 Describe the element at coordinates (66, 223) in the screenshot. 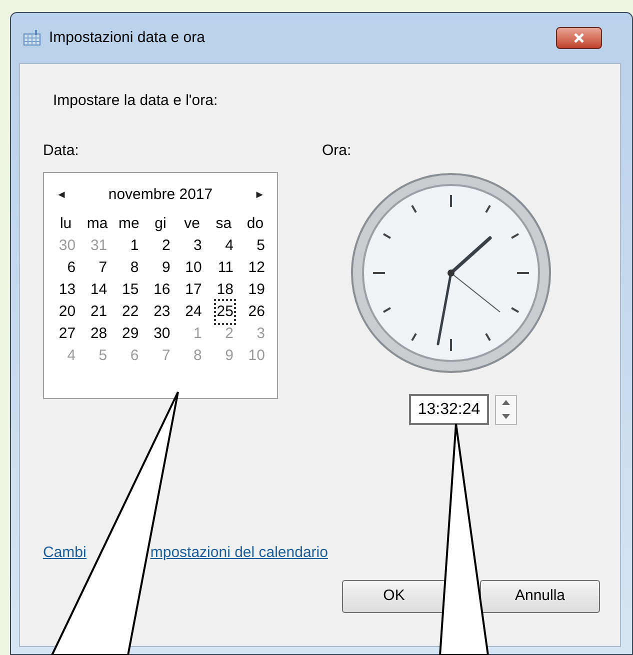

I see `weekday-header: lu` at that location.